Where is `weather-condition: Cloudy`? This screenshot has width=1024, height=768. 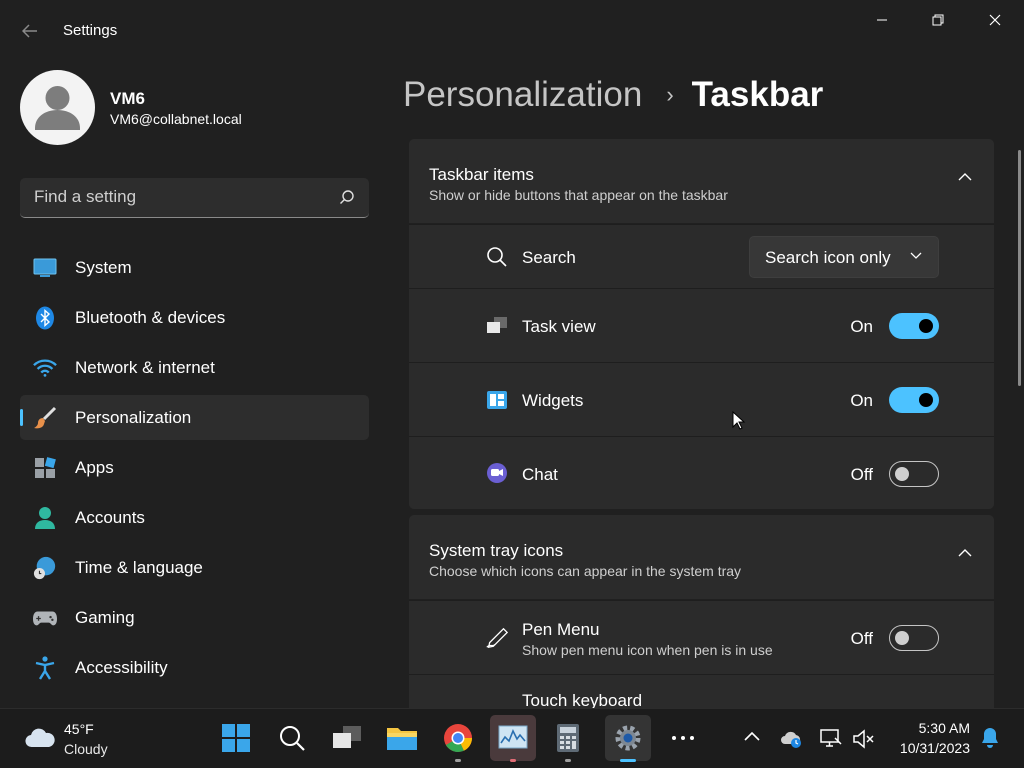
weather-condition: Cloudy is located at coordinates (86, 749).